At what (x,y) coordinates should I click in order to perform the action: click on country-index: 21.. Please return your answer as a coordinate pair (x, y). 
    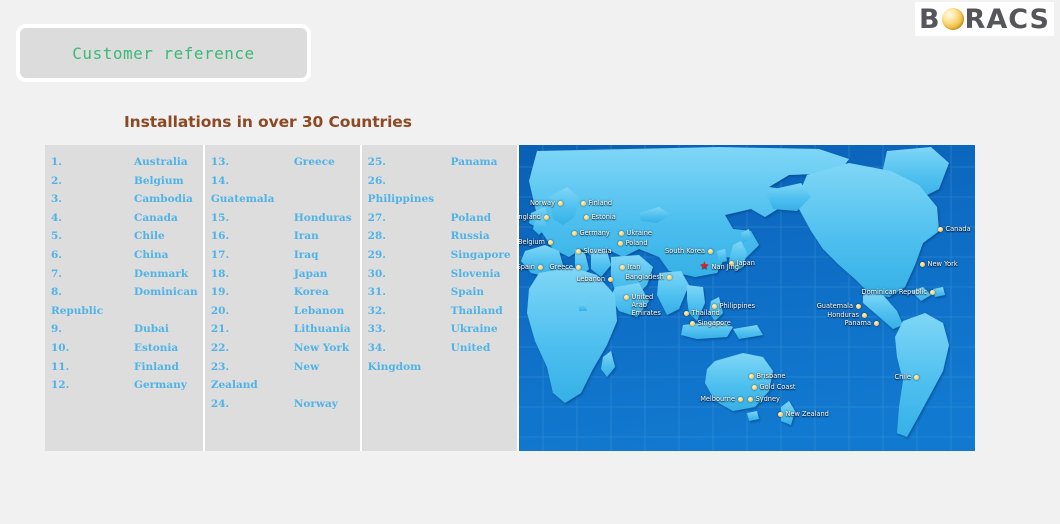
    Looking at the image, I should click on (220, 329).